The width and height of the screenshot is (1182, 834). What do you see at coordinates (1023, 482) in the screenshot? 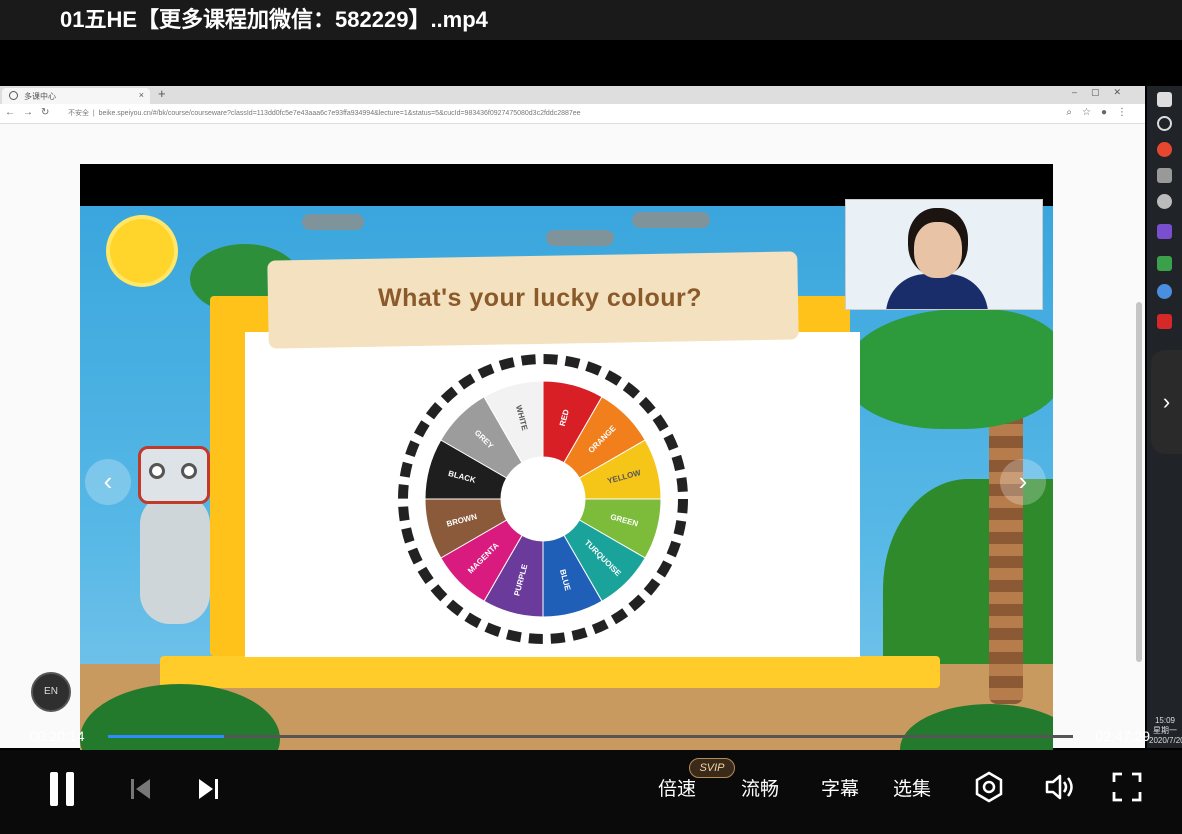
I see `slide-next-button: ›` at bounding box center [1023, 482].